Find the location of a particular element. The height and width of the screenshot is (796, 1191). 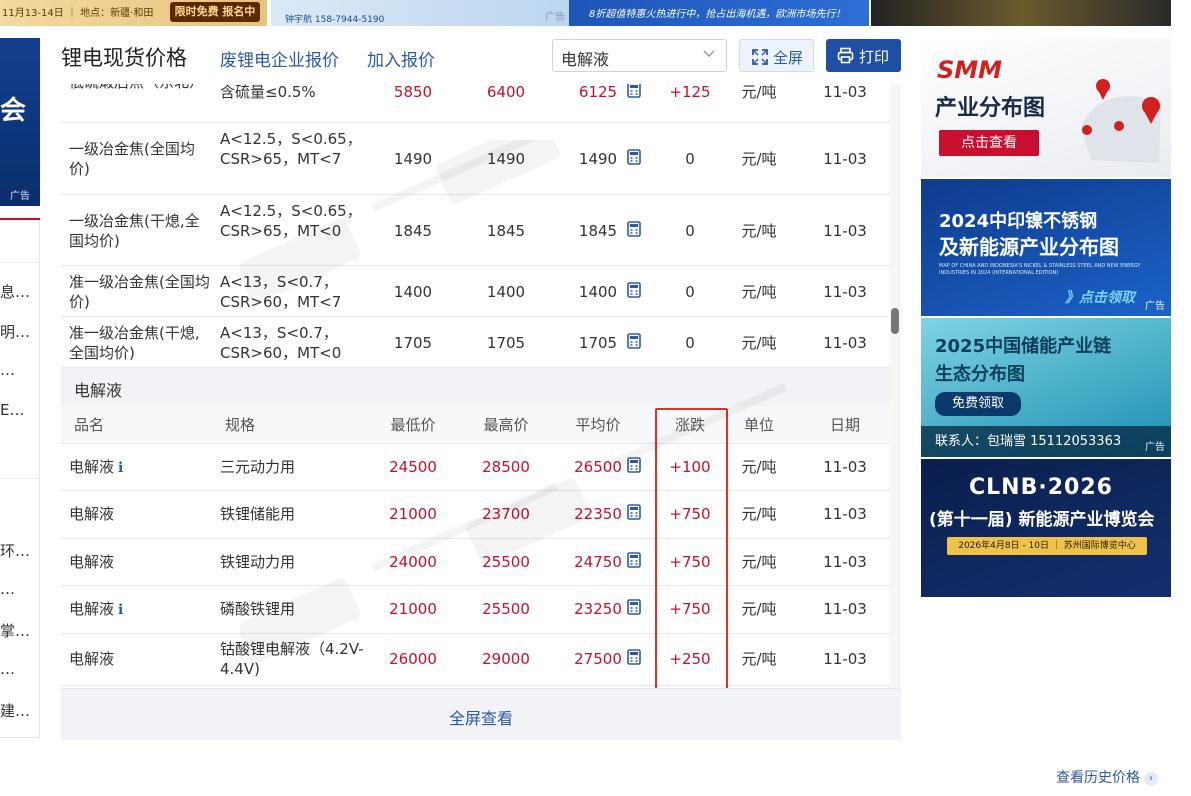

ad2-title-2: 及新能源产业分布图 is located at coordinates (1029, 247).